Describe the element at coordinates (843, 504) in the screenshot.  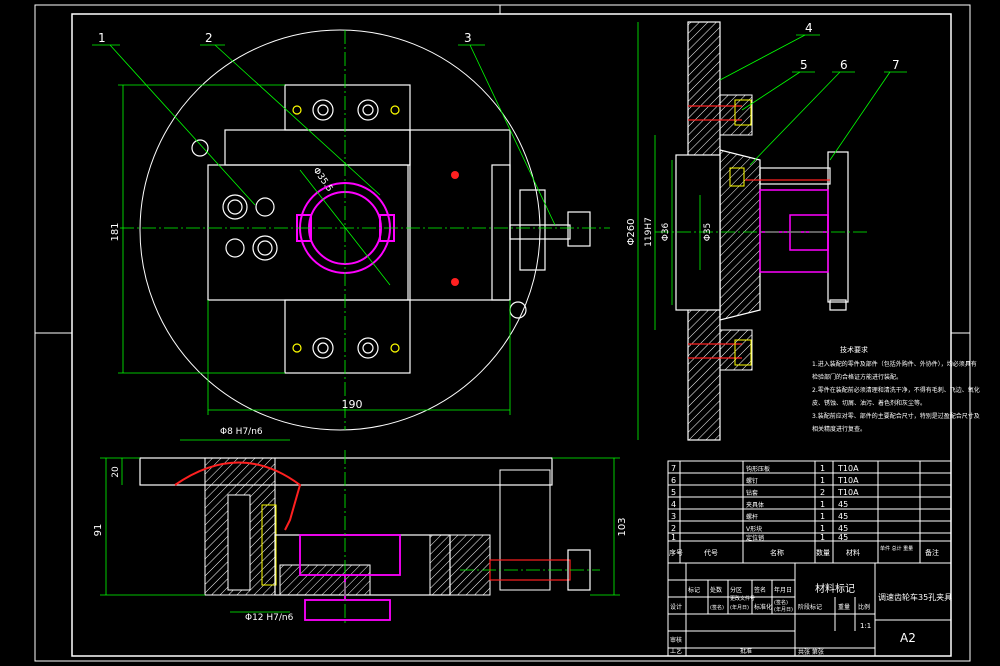
I see `bom-row-4-mat: 45` at that location.